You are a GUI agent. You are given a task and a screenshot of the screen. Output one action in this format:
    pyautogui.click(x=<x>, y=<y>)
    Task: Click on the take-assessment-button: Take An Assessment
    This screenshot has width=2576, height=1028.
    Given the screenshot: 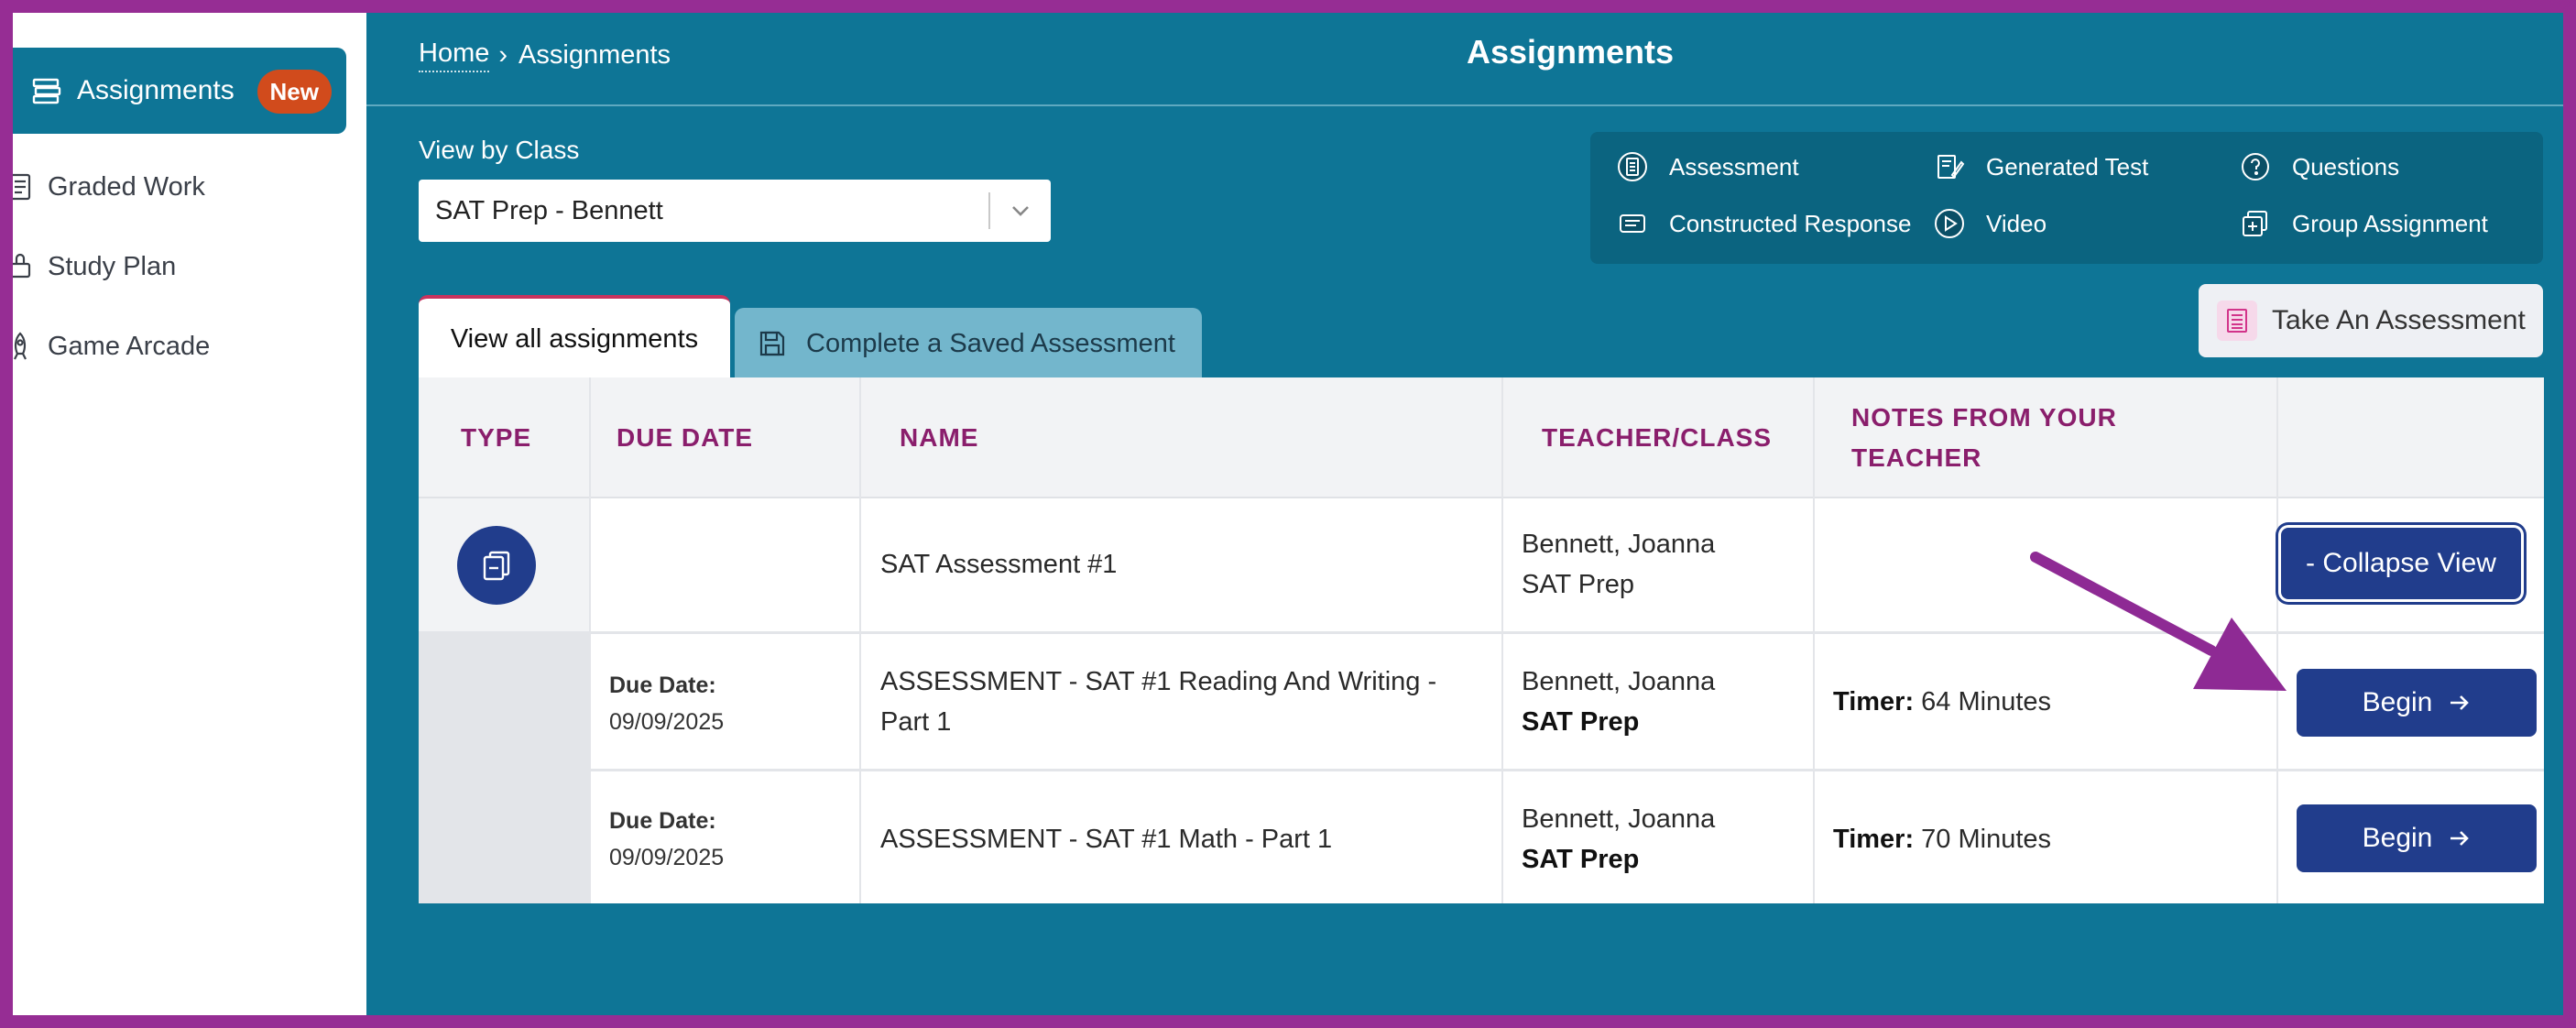 What is the action you would take?
    pyautogui.click(x=2371, y=320)
    